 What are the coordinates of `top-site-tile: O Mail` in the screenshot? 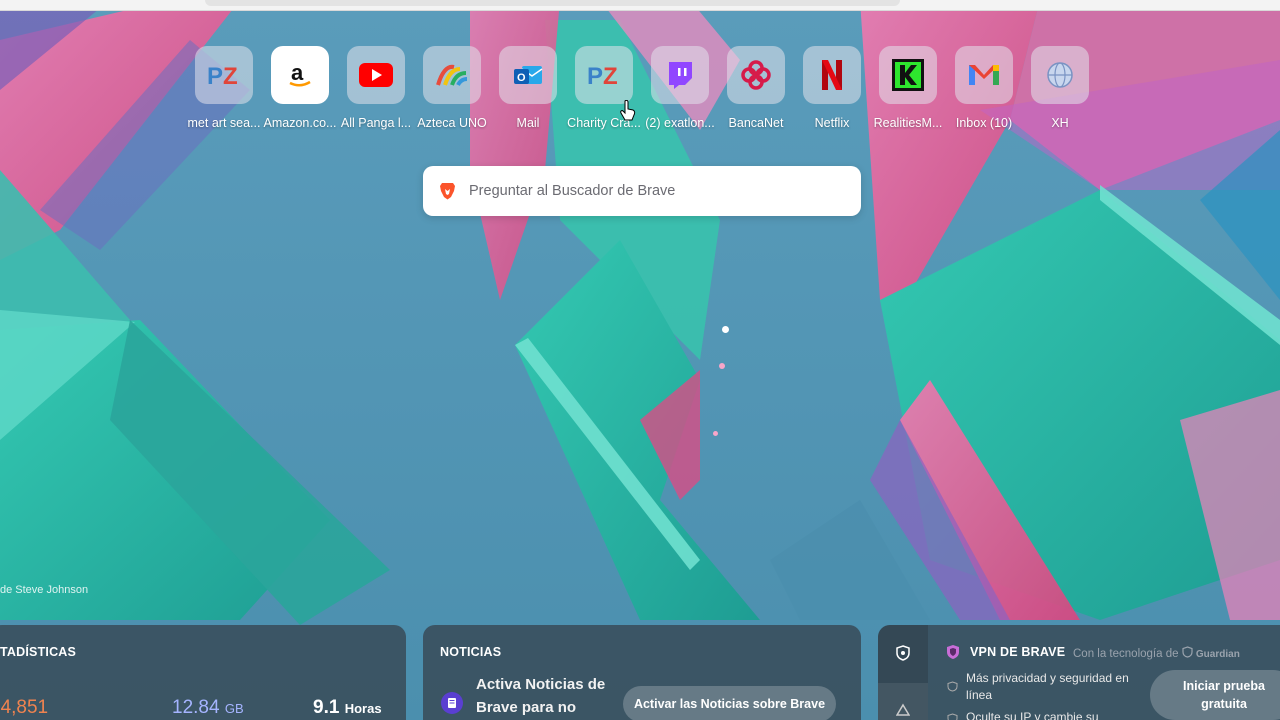 It's located at (528, 91).